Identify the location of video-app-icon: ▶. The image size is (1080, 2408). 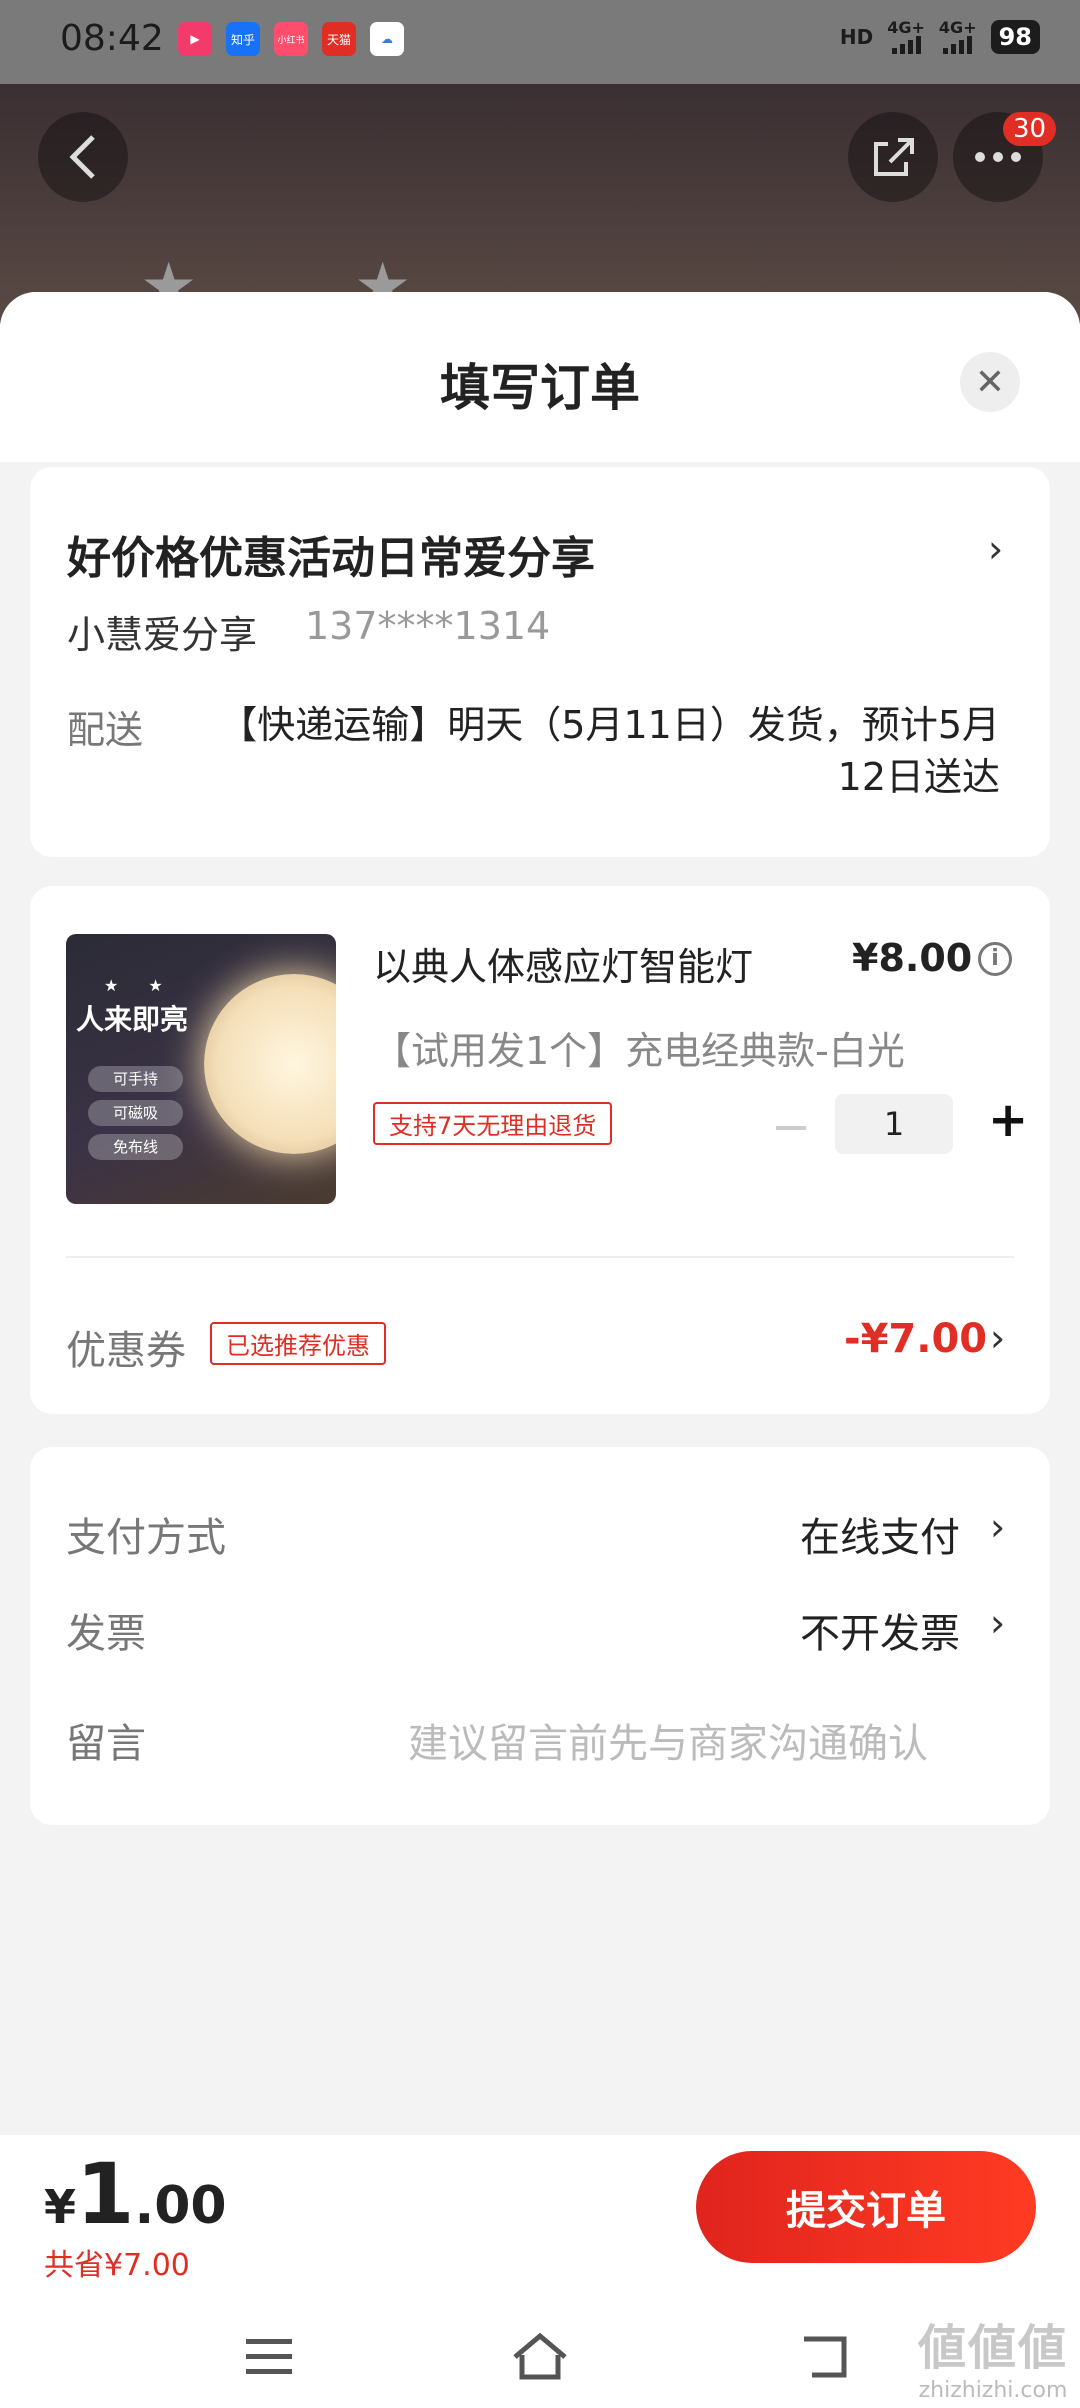
(195, 39).